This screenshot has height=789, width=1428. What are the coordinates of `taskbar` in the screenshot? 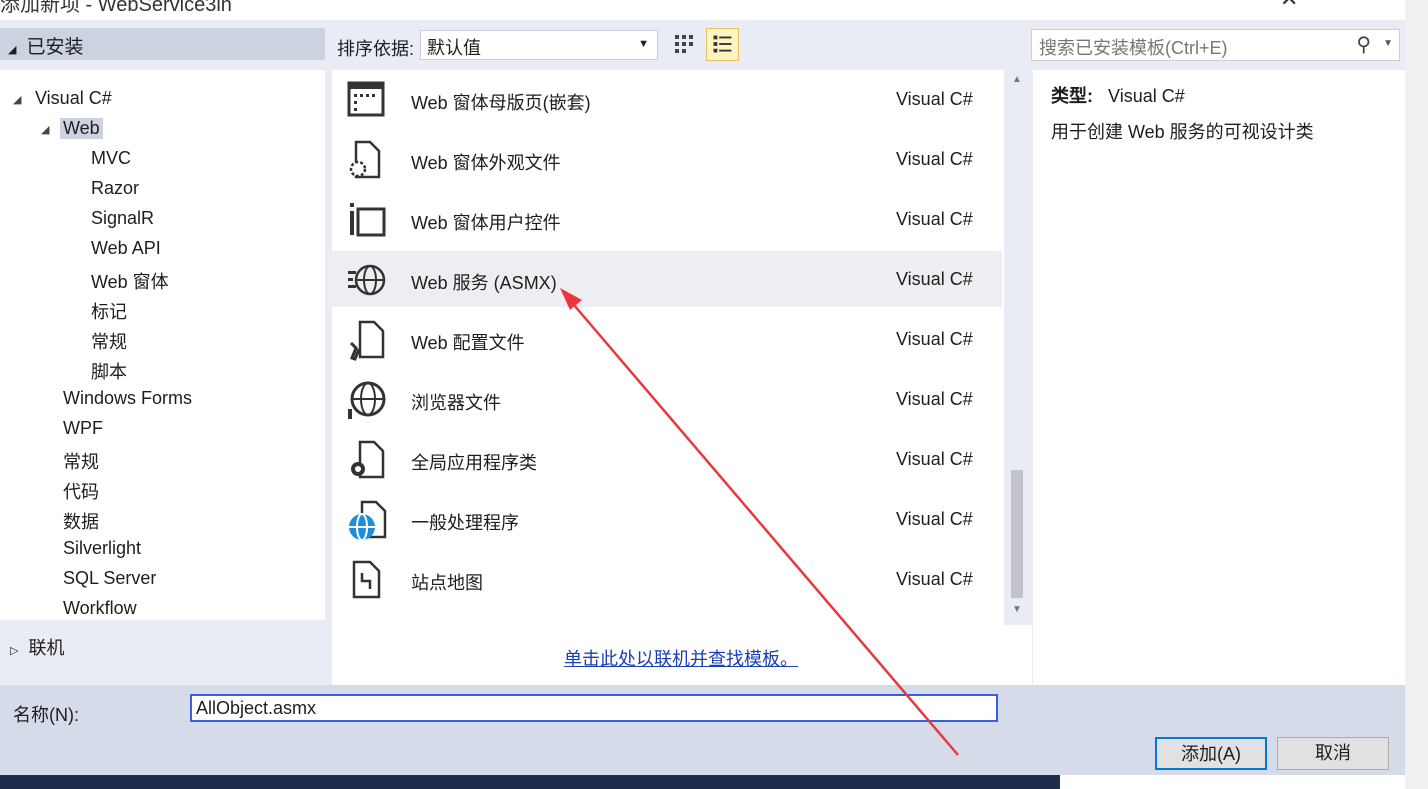 It's located at (530, 782).